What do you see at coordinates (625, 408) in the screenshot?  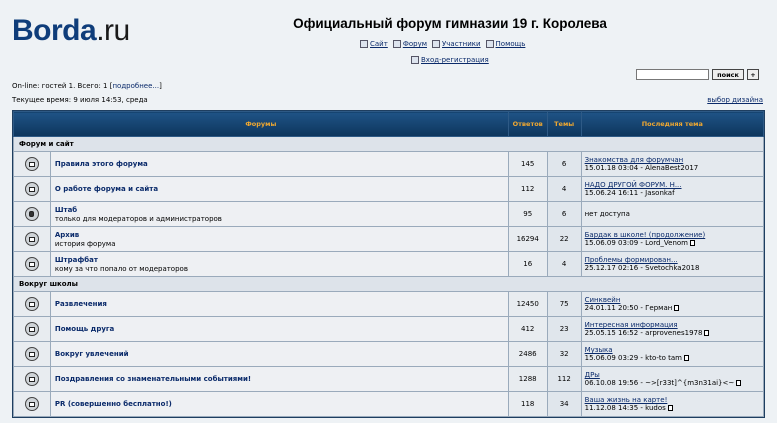 I see `last-post-meta: 11.12.08 14:35 - kudos` at bounding box center [625, 408].